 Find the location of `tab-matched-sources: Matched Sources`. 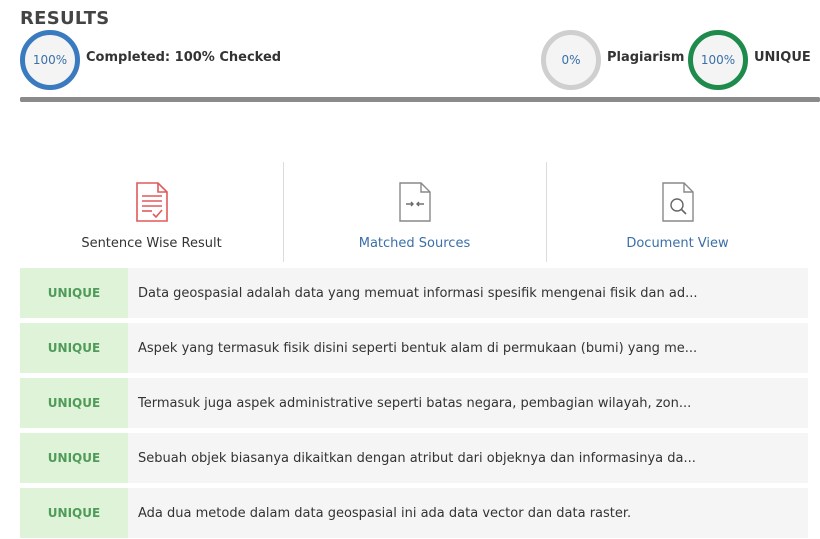

tab-matched-sources: Matched Sources is located at coordinates (414, 212).